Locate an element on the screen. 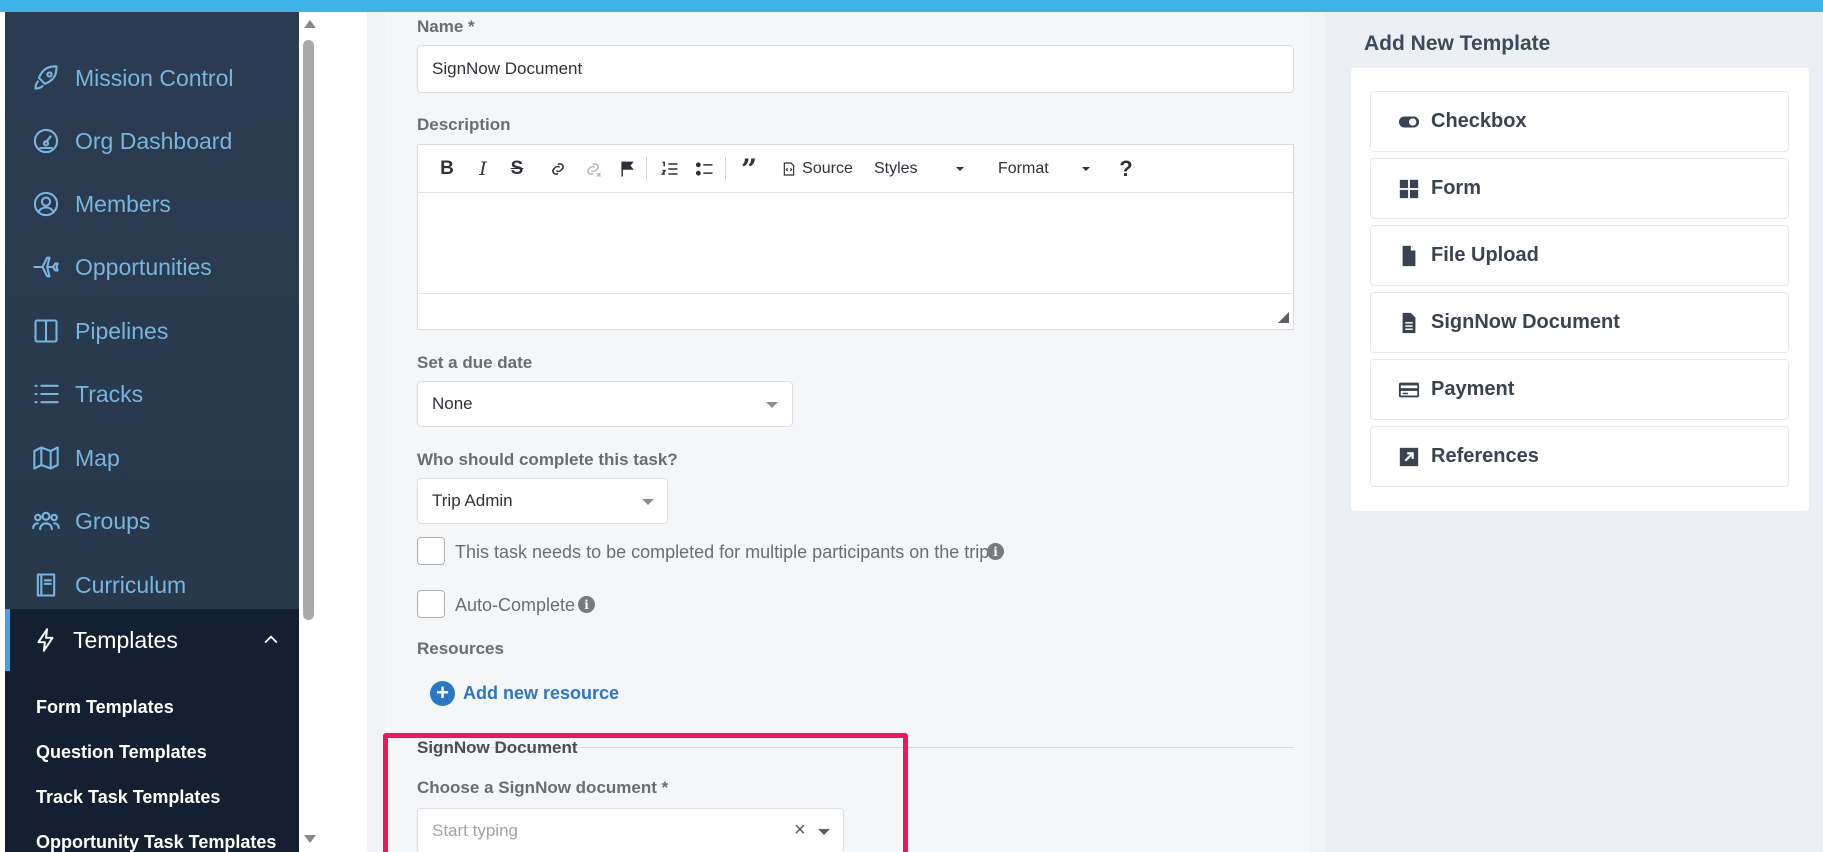 The image size is (1823, 852). blockquote-icon: ” is located at coordinates (749, 169).